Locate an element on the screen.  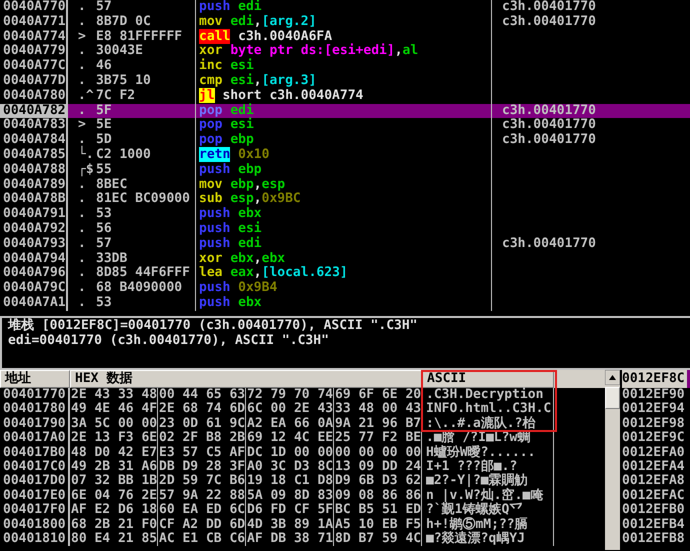
address-text: 00401790 is located at coordinates (34, 423).